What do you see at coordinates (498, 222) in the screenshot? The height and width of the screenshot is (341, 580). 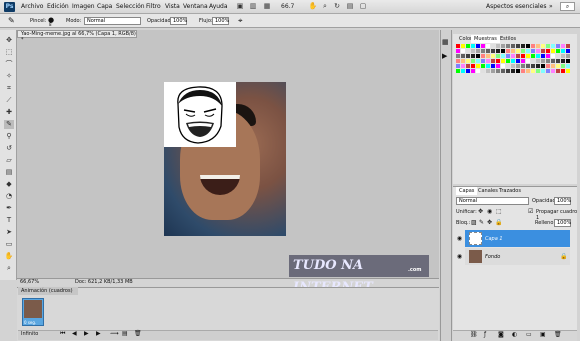 I see `lock-all-icon: 🔒` at bounding box center [498, 222].